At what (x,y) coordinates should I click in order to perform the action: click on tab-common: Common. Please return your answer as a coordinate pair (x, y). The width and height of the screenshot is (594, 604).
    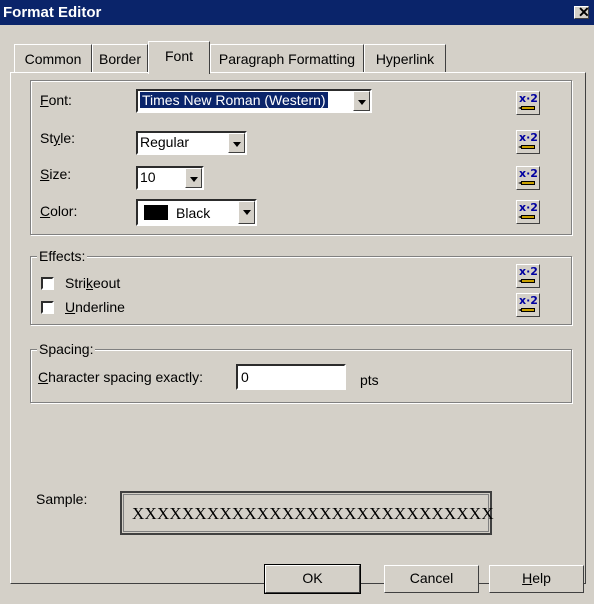
    Looking at the image, I should click on (53, 58).